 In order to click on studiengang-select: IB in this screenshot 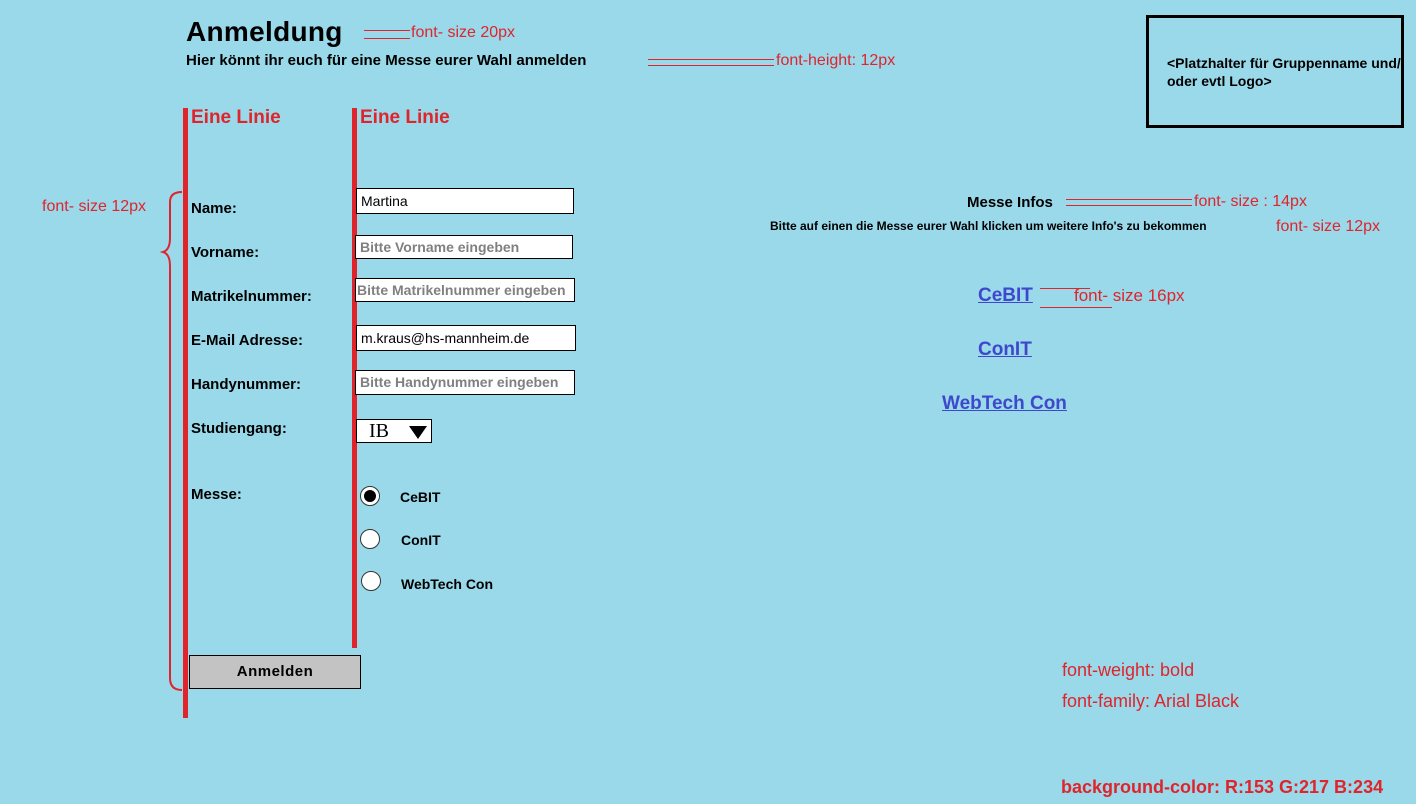, I will do `click(394, 431)`.